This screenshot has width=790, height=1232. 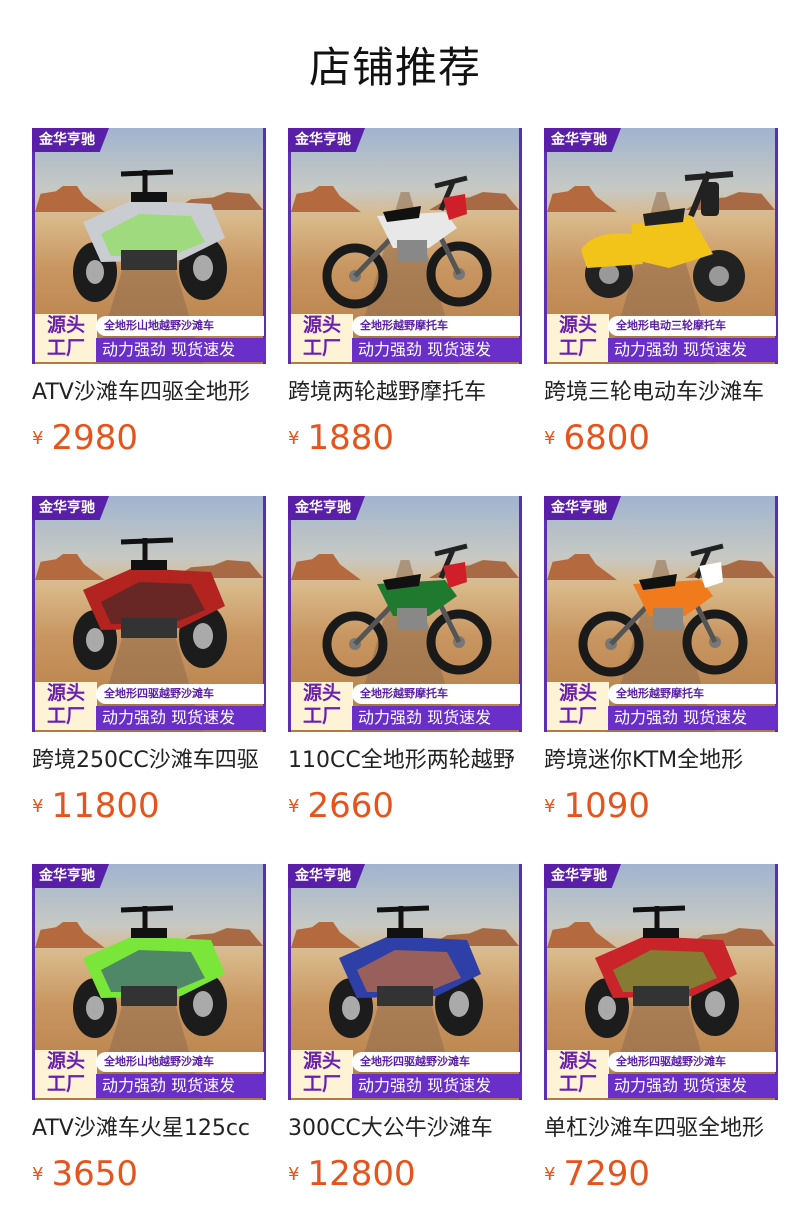 What do you see at coordinates (661, 393) in the screenshot?
I see `product-name: 跨境三轮电动车沙滩车` at bounding box center [661, 393].